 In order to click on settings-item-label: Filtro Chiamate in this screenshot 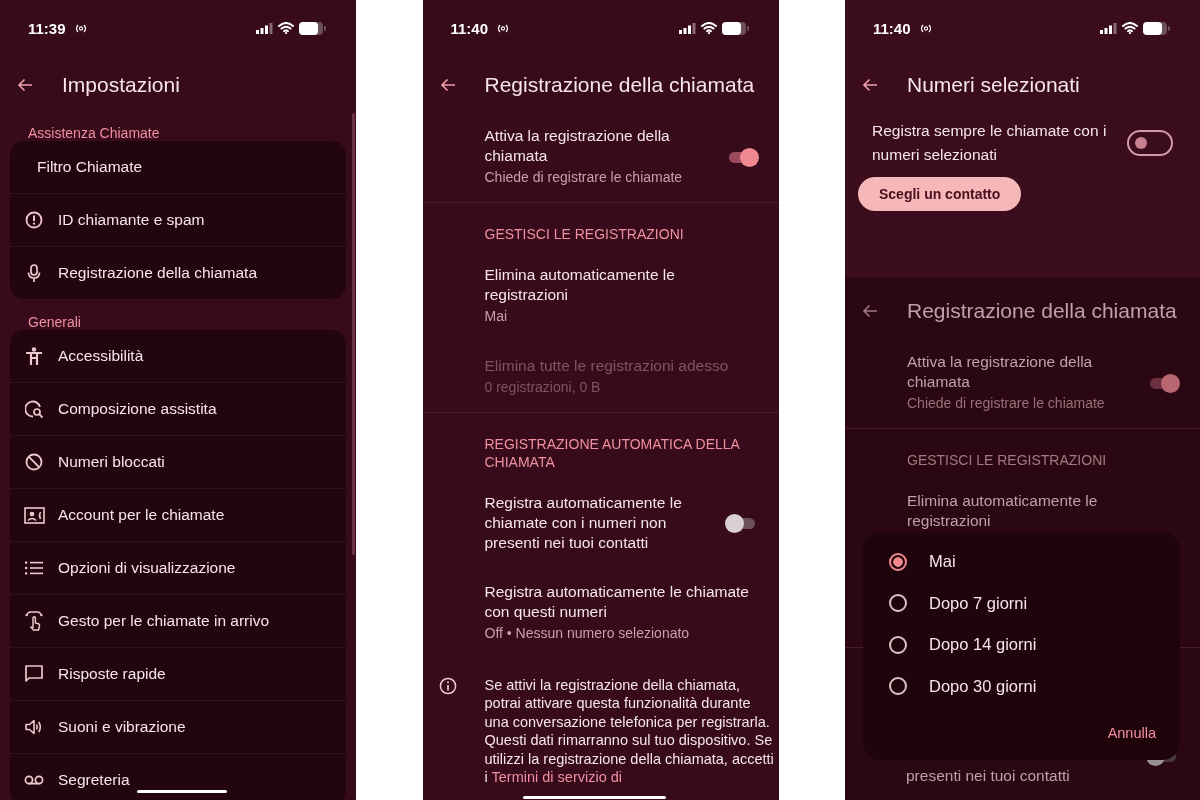, I will do `click(90, 167)`.